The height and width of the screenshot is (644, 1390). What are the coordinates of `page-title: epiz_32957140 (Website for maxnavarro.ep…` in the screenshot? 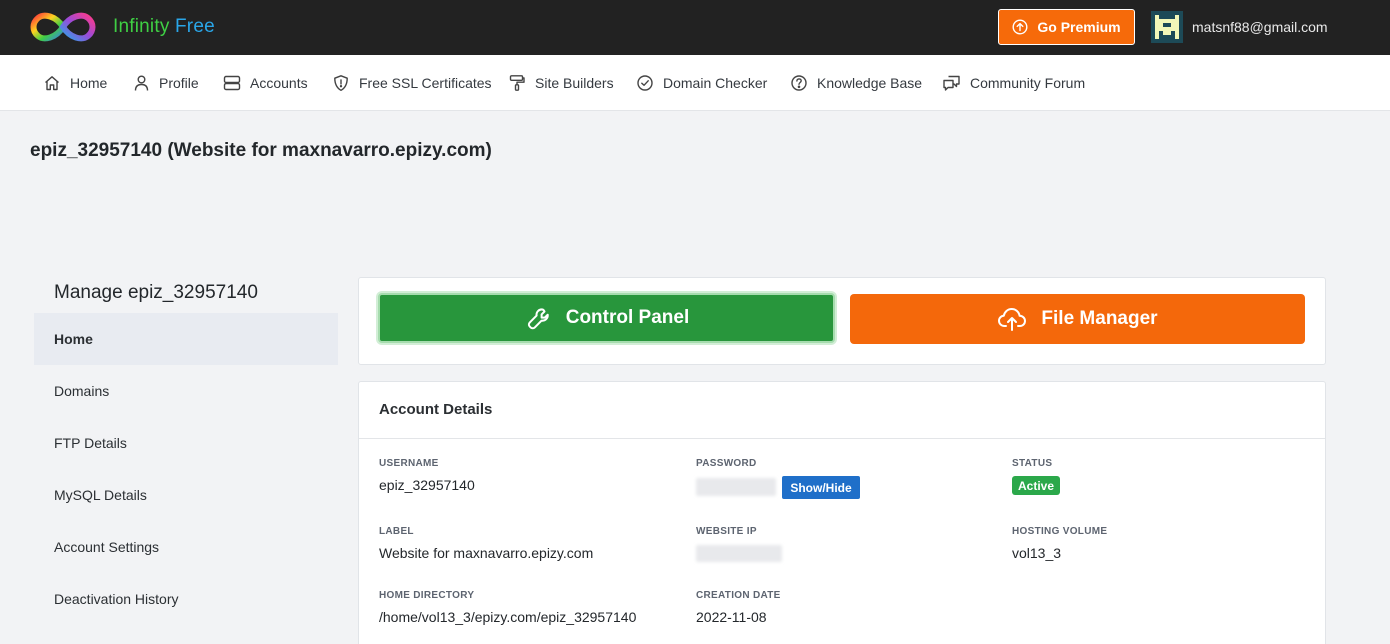 It's located at (261, 150).